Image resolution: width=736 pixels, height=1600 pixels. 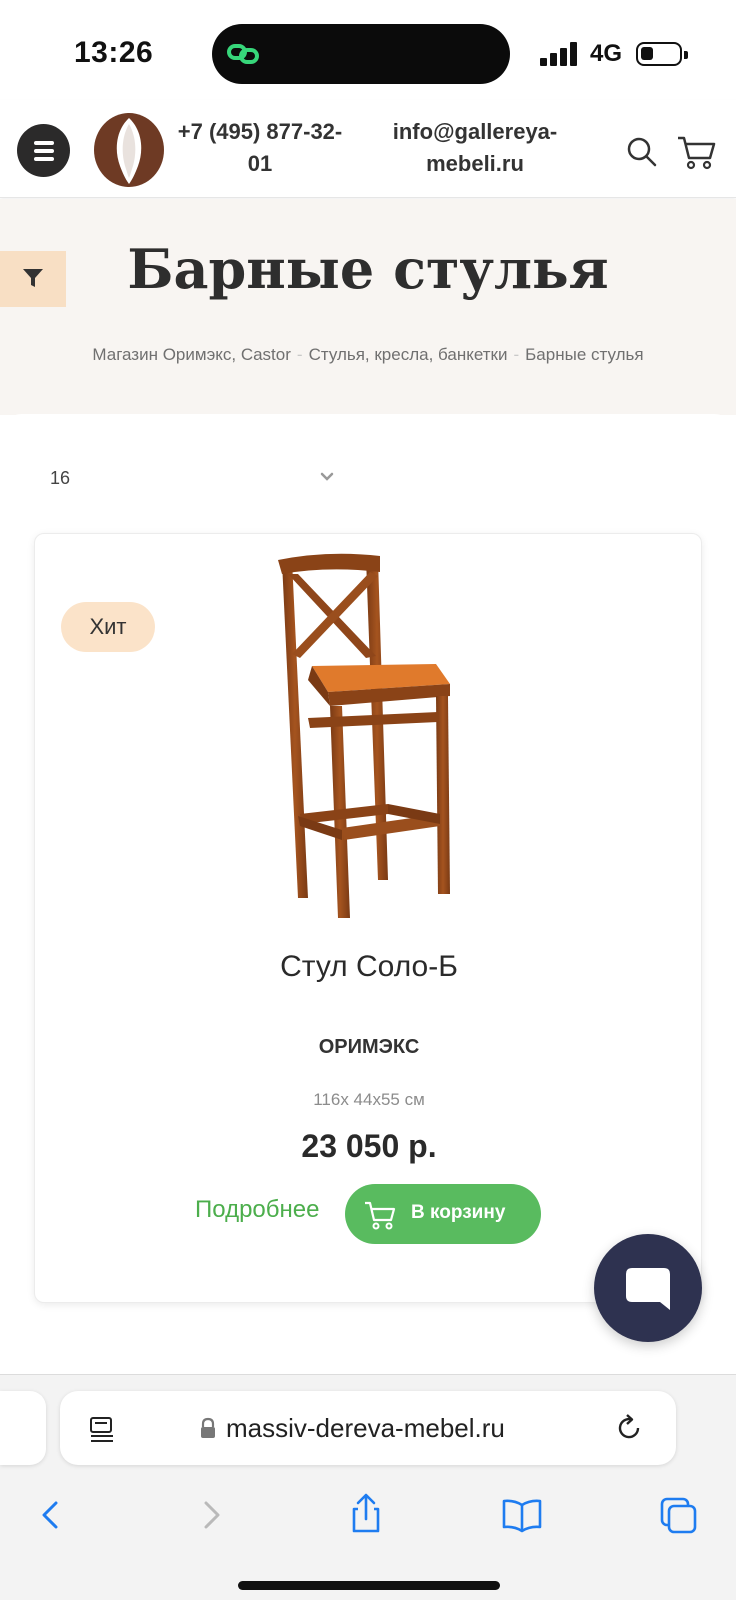 I want to click on items-per-page-select: 16, so click(x=195, y=483).